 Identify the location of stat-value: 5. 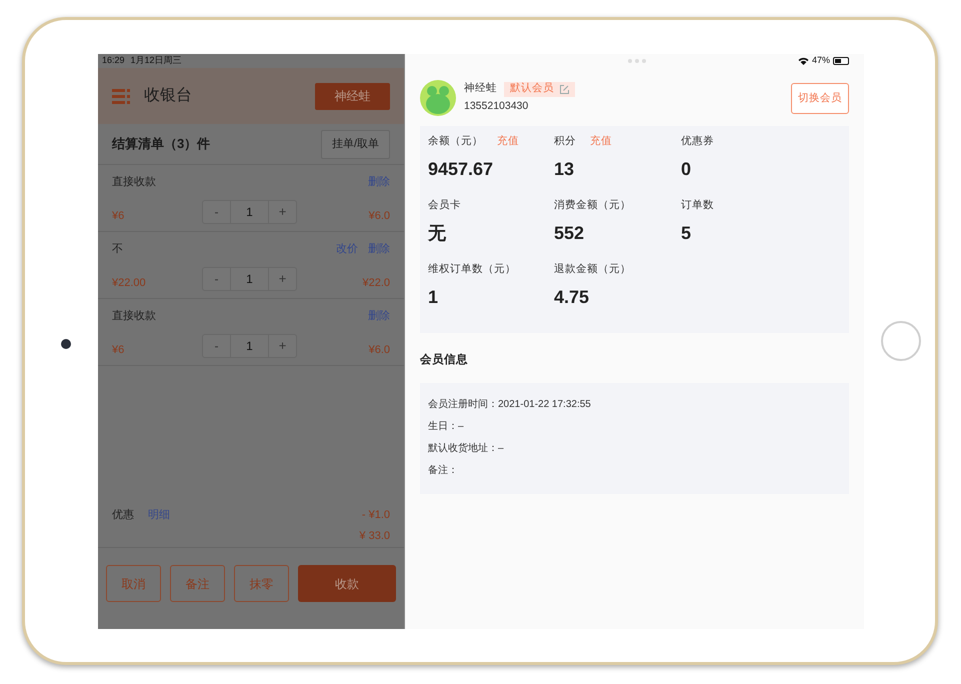
(686, 233).